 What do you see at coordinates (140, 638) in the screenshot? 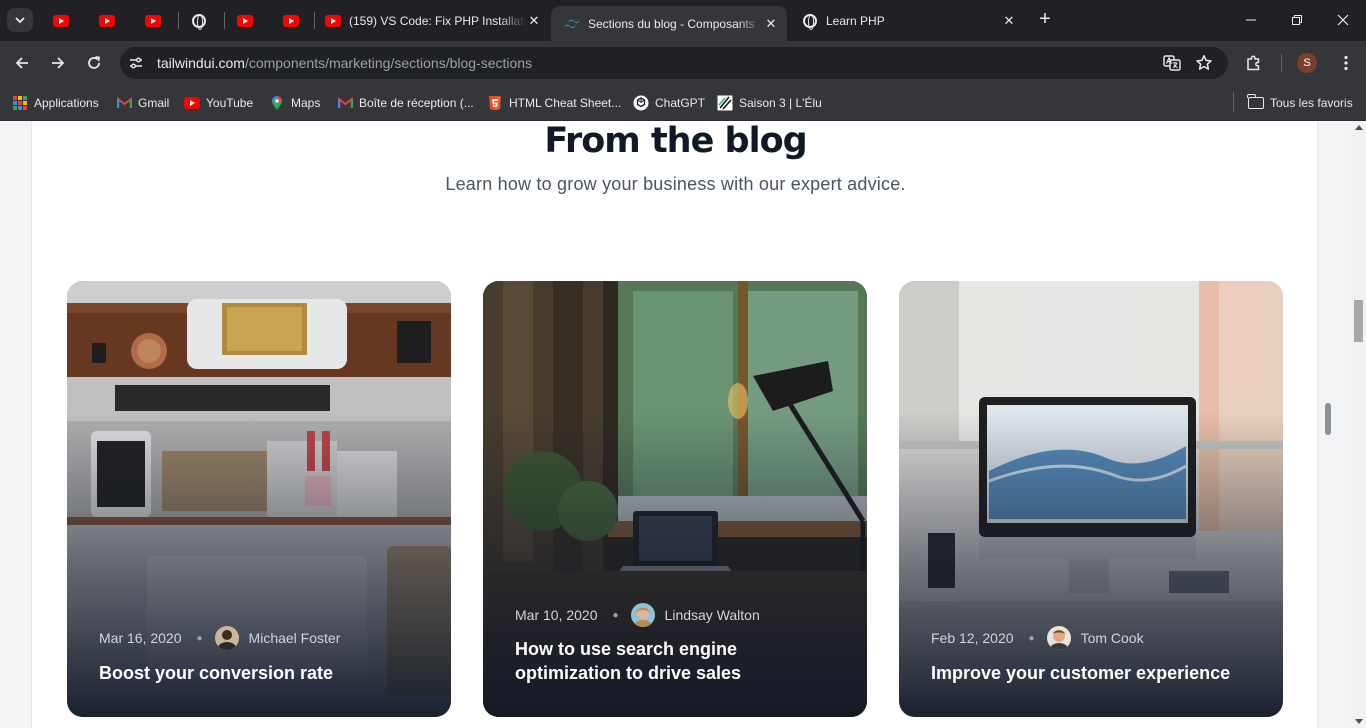
I see `post-date: Mar 16, 2020` at bounding box center [140, 638].